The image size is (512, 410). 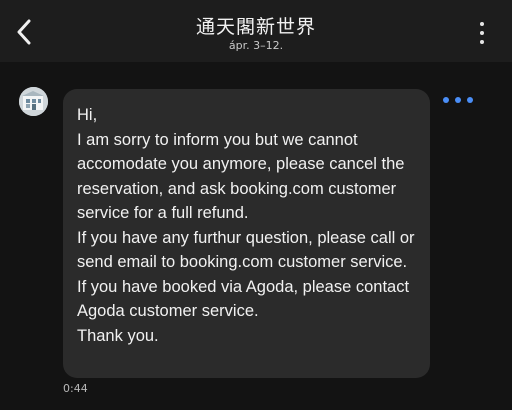 What do you see at coordinates (482, 33) in the screenshot?
I see `more-options-button` at bounding box center [482, 33].